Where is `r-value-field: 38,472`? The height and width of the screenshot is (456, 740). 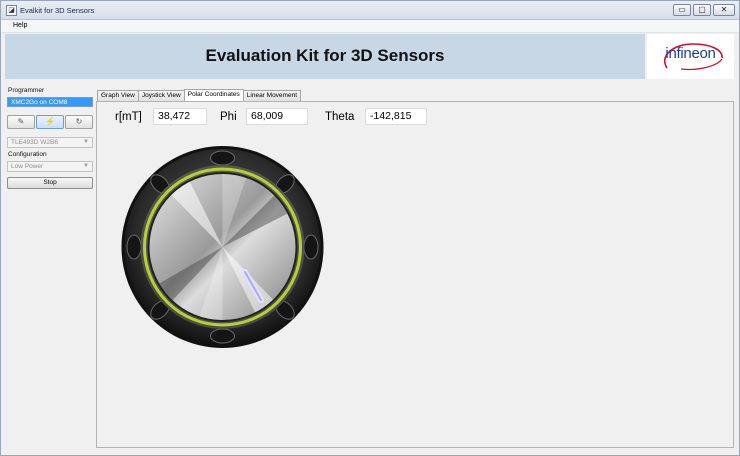 r-value-field: 38,472 is located at coordinates (180, 116).